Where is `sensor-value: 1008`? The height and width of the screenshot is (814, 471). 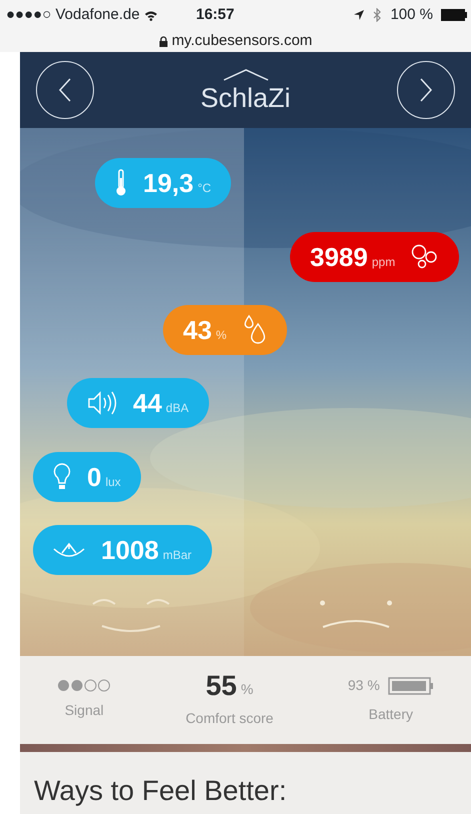 sensor-value: 1008 is located at coordinates (130, 550).